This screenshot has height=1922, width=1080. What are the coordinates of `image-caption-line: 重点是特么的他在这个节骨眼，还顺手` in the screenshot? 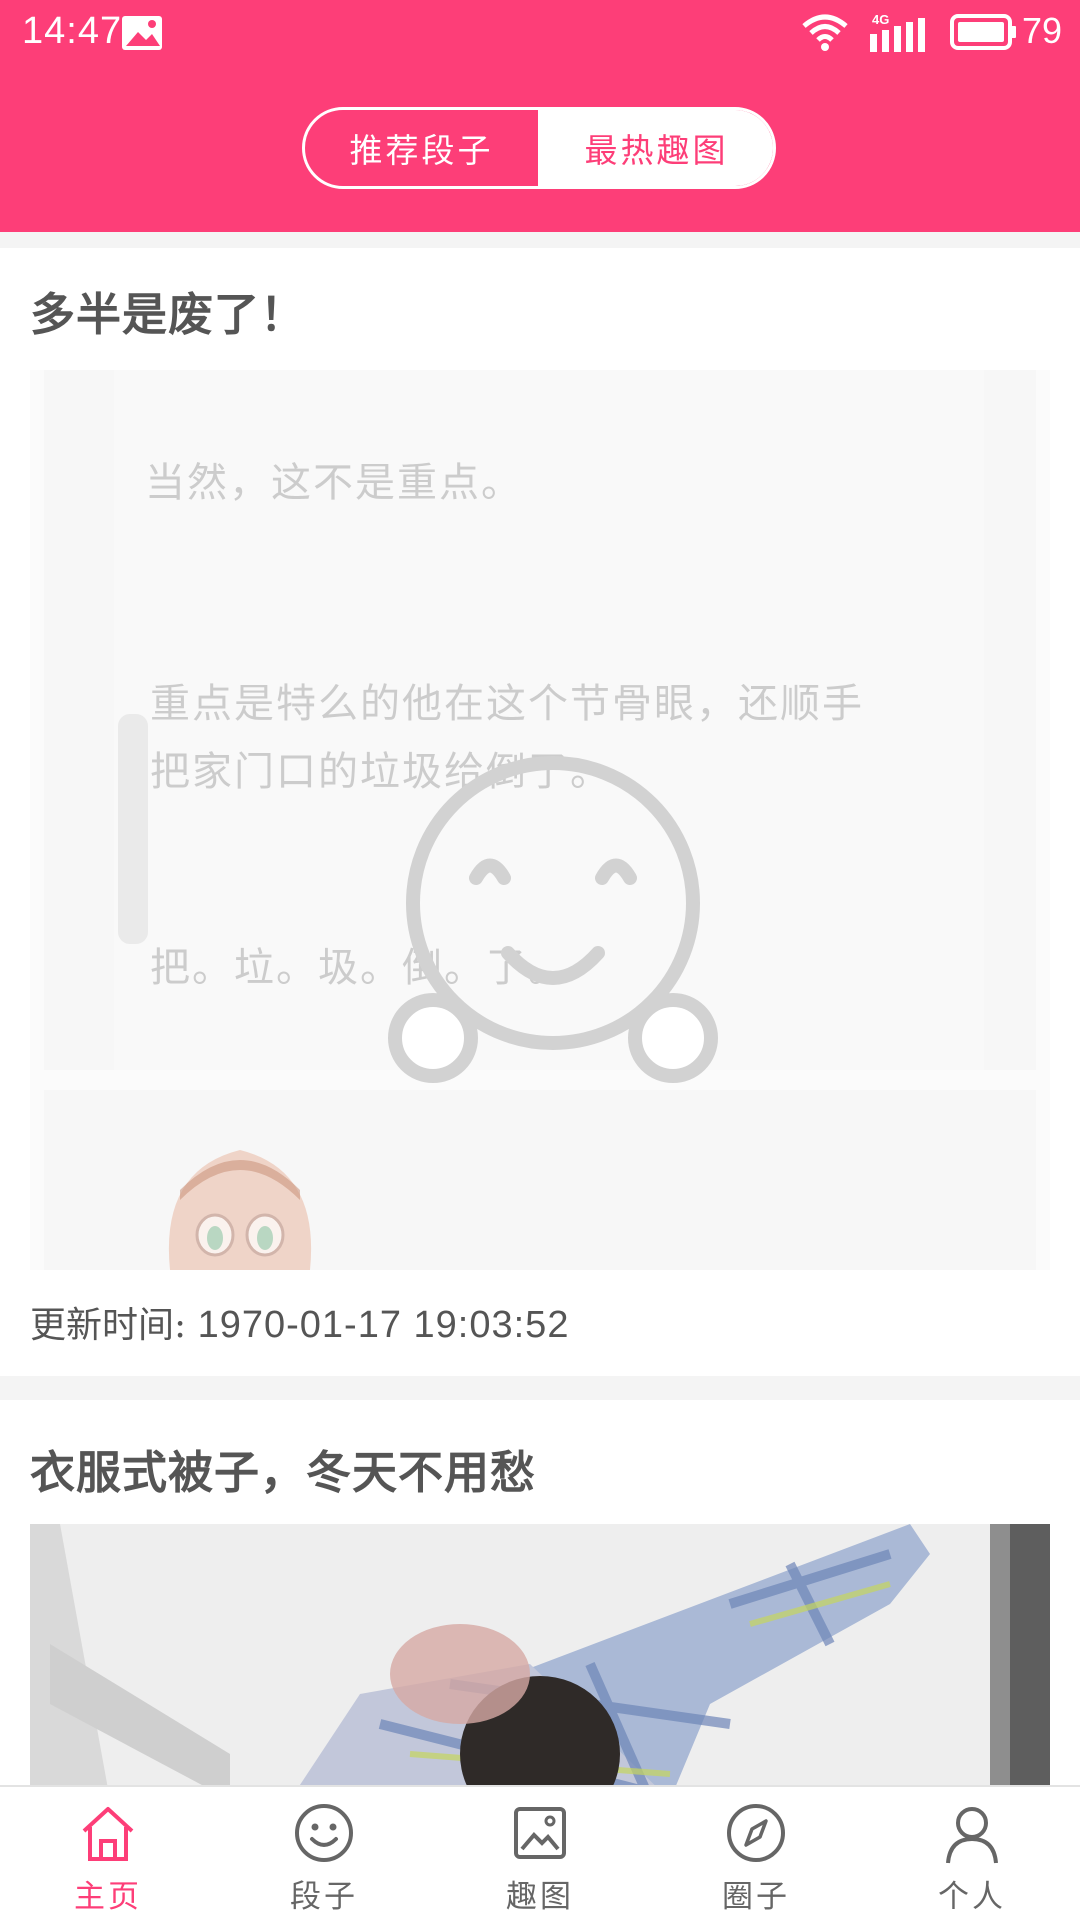 It's located at (507, 704).